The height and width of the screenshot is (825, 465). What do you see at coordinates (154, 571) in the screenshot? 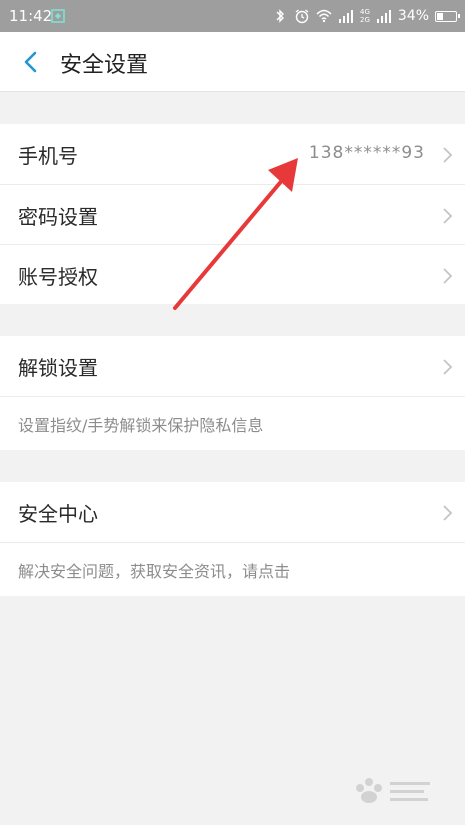
I see `security-center-hint: 解决安全问题，获取安全资讯，请点击` at bounding box center [154, 571].